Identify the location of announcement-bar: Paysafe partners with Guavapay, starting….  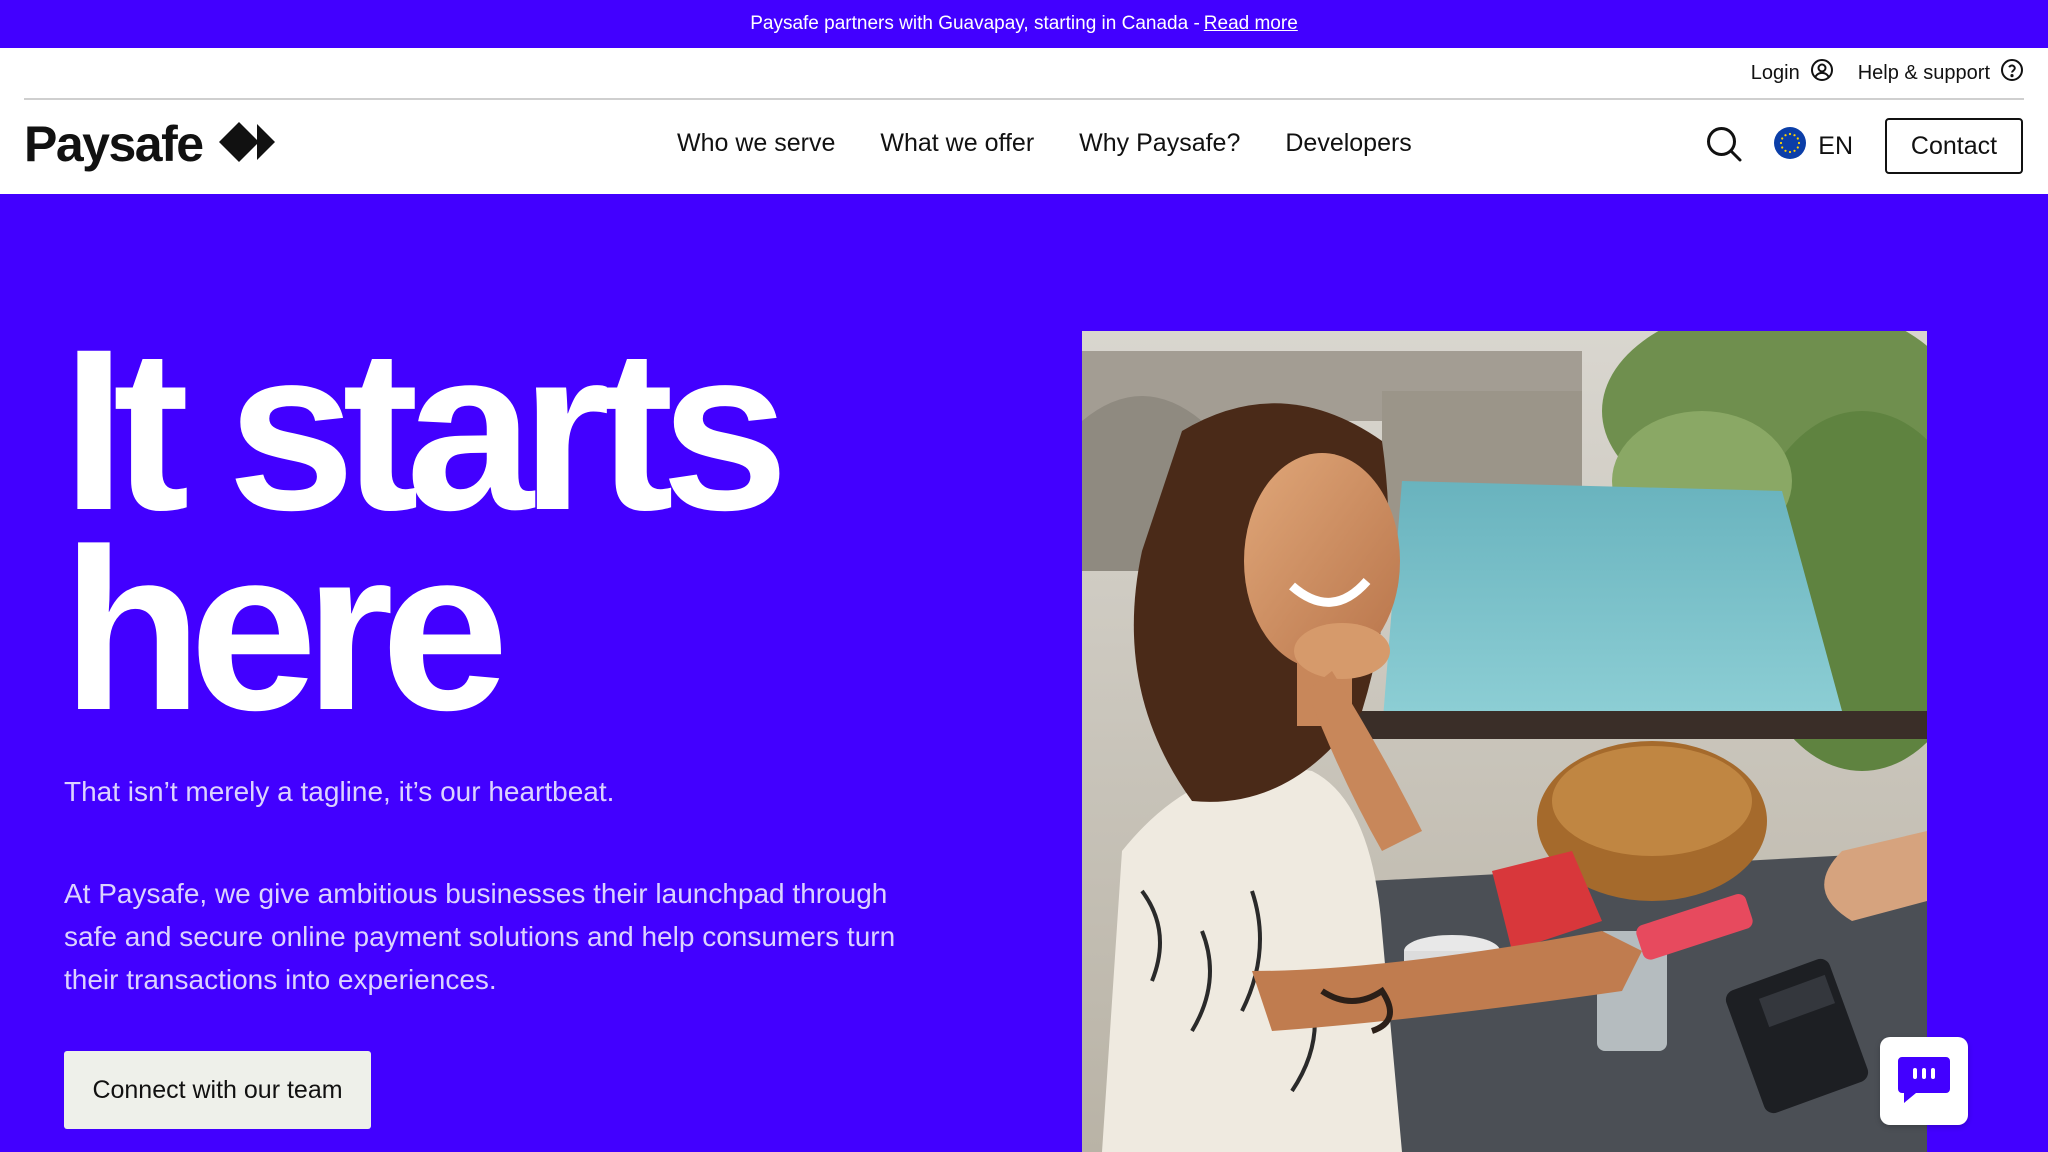
(1024, 24).